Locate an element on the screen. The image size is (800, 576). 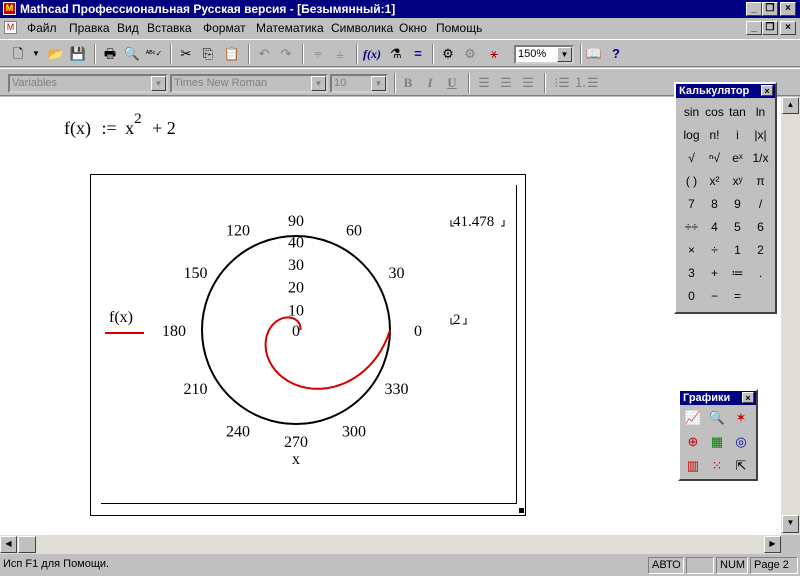
calc-digit-1-button: 1 is located at coordinates (737, 250).